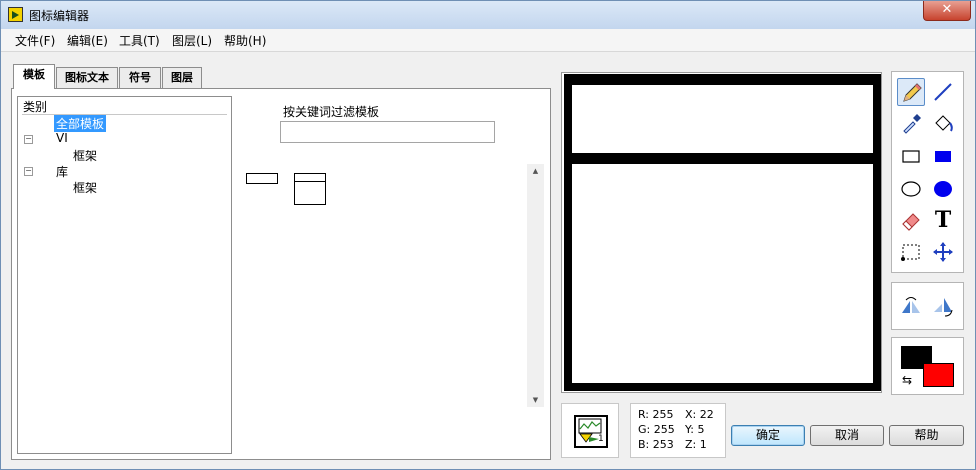 The image size is (976, 470). I want to click on dropper-icon, so click(911, 124).